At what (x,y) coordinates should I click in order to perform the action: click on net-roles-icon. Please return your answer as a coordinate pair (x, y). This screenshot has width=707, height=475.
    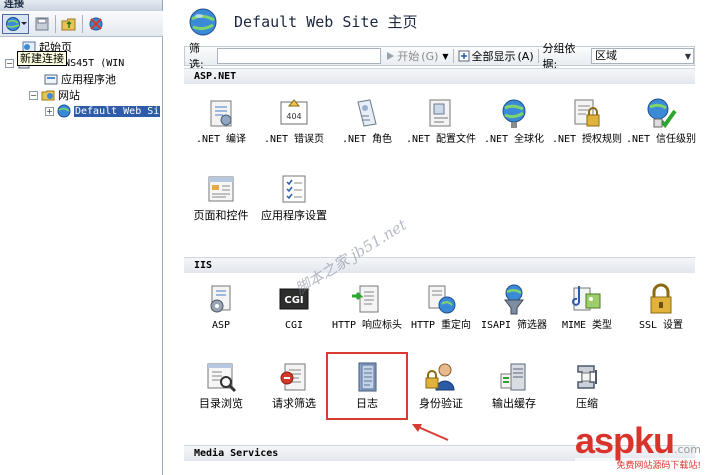
    Looking at the image, I should click on (367, 113).